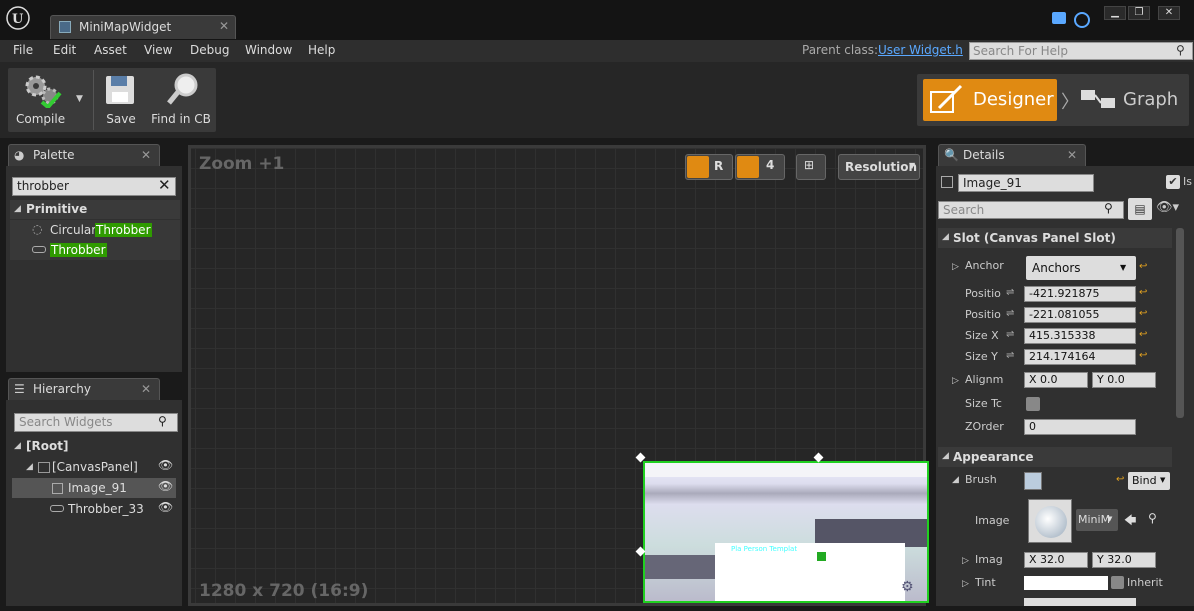  What do you see at coordinates (1081, 268) in the screenshot?
I see `anchors-dropdown: Anchors ▼` at bounding box center [1081, 268].